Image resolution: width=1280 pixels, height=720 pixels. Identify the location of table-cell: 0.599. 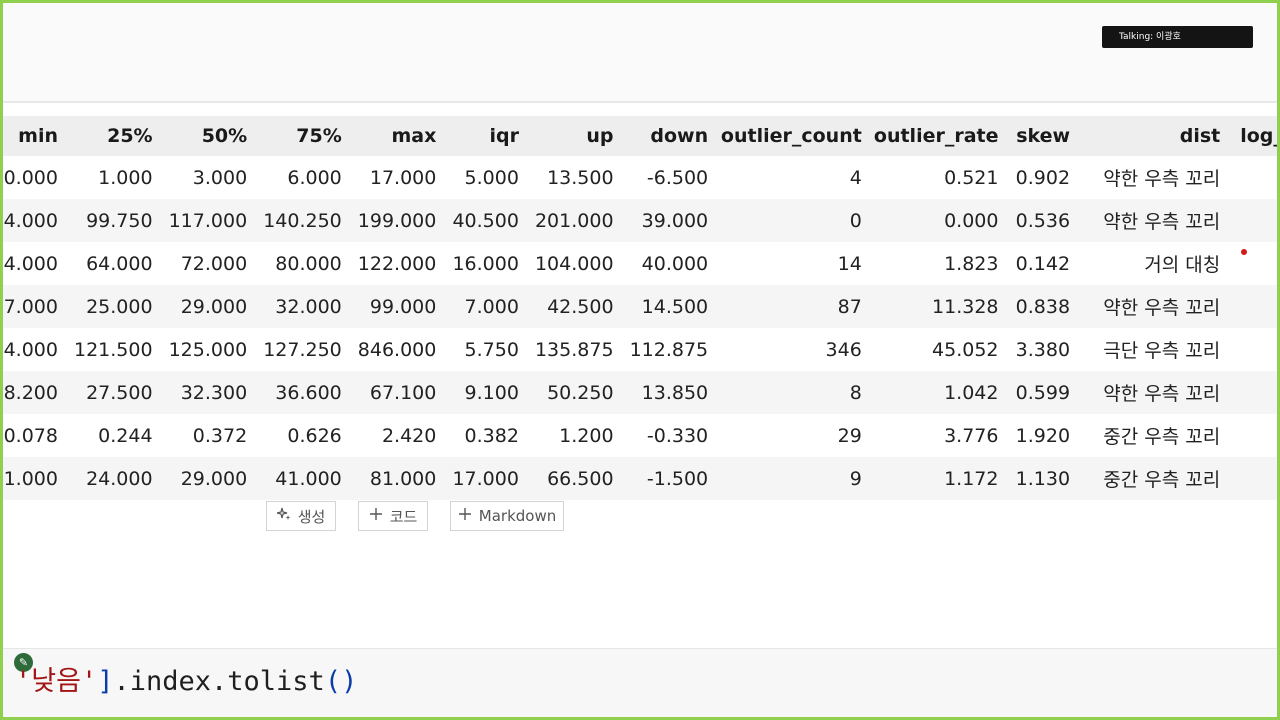
(1043, 392).